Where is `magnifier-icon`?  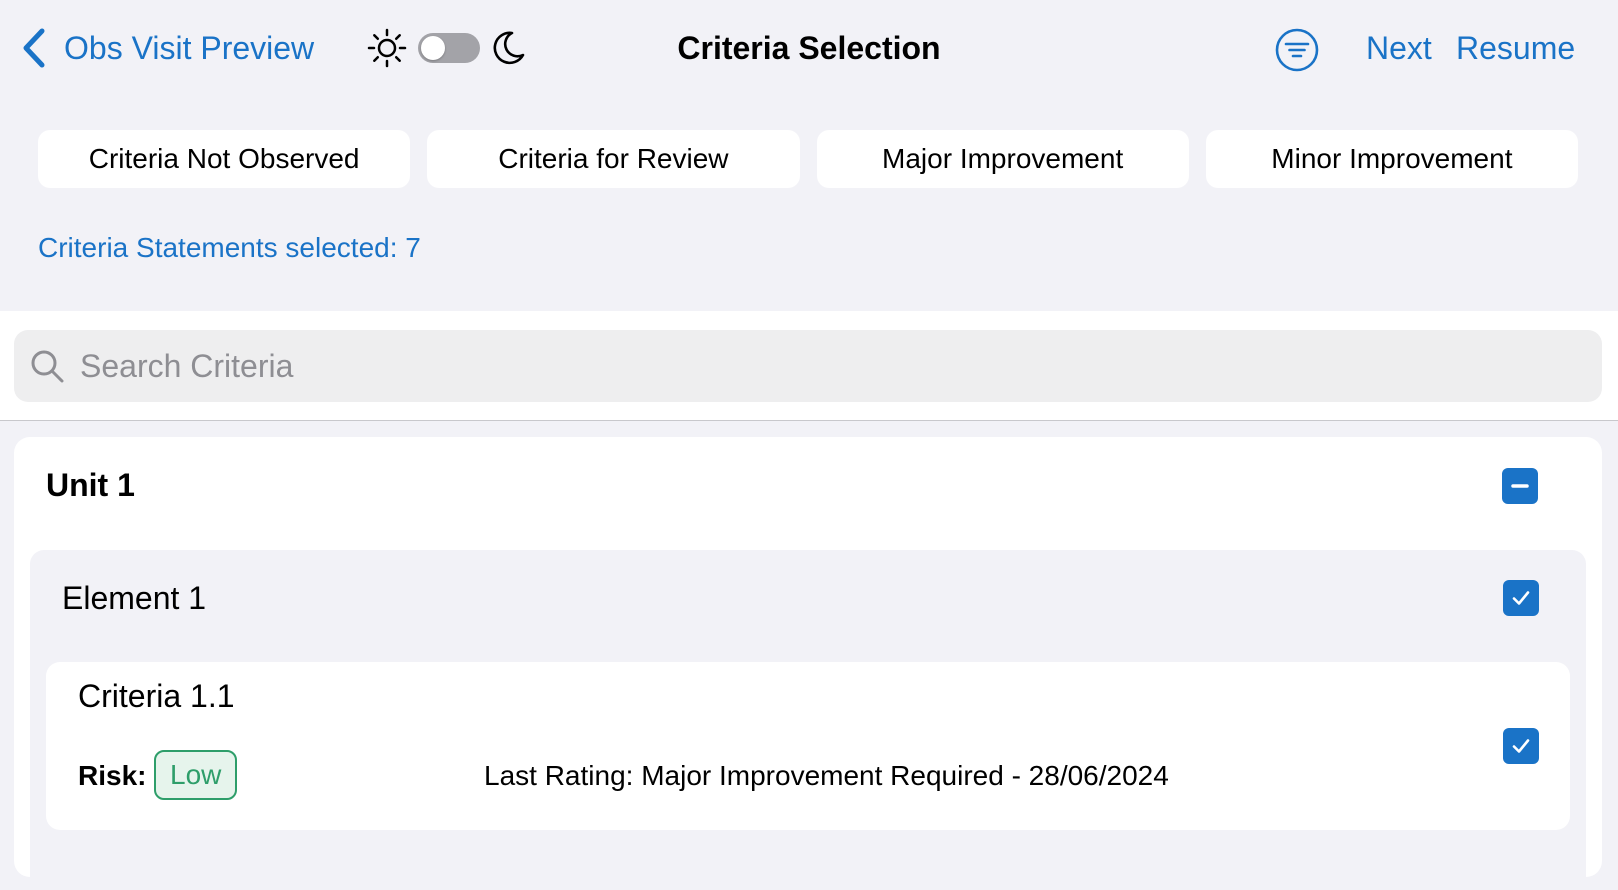
magnifier-icon is located at coordinates (47, 366).